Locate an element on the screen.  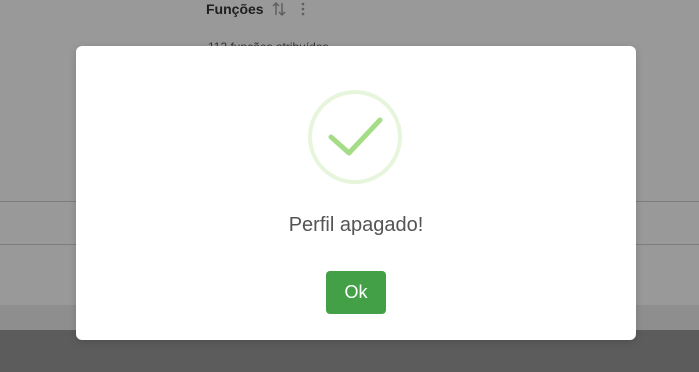
success-check-icon is located at coordinates (355, 137).